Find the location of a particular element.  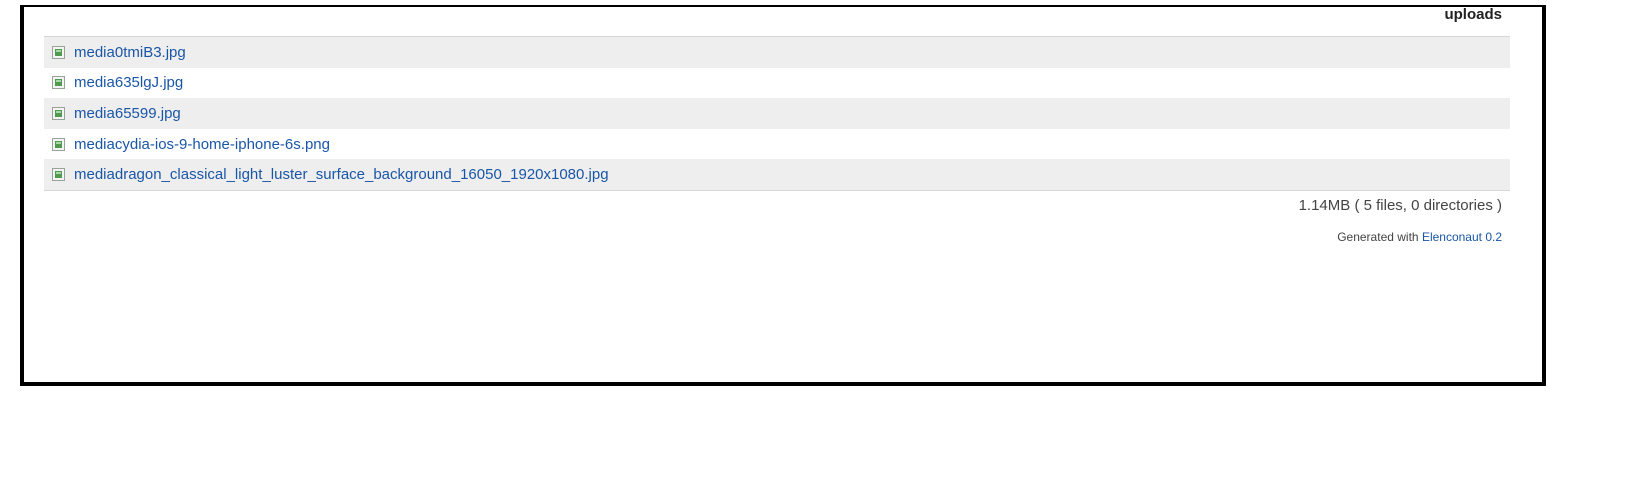

generated-footer: Generated with Elenconaut 0.2 is located at coordinates (1419, 237).